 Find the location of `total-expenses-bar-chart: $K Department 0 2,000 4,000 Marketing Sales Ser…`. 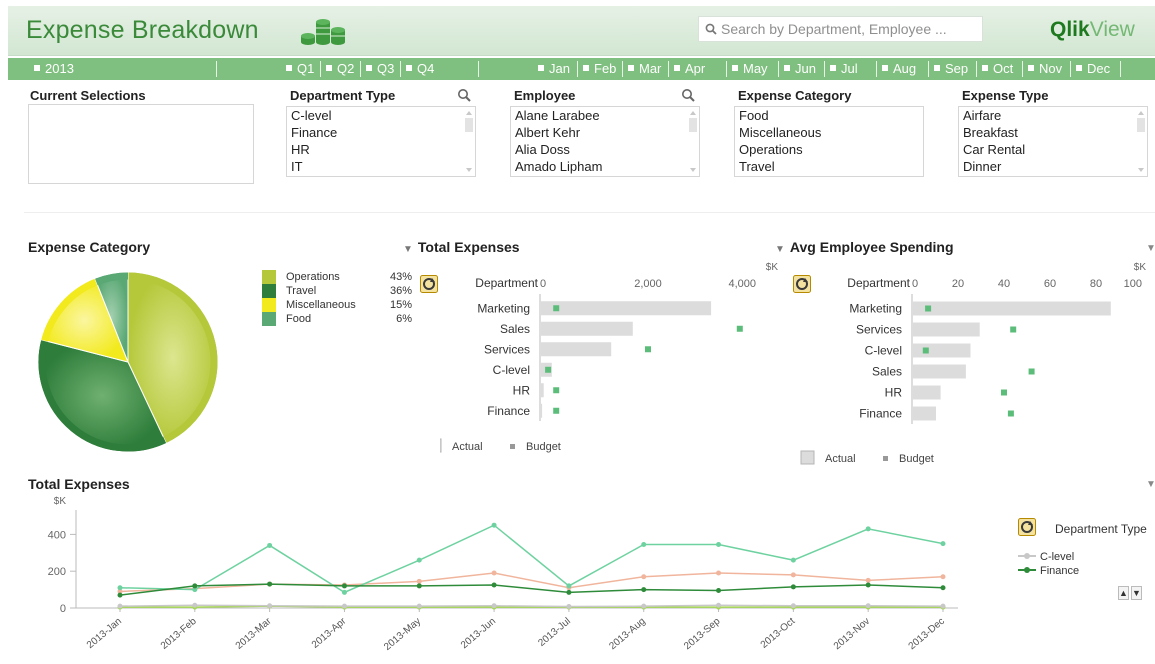

total-expenses-bar-chart: $K Department 0 2,000 4,000 Marketing Sales Ser… is located at coordinates (610, 363).